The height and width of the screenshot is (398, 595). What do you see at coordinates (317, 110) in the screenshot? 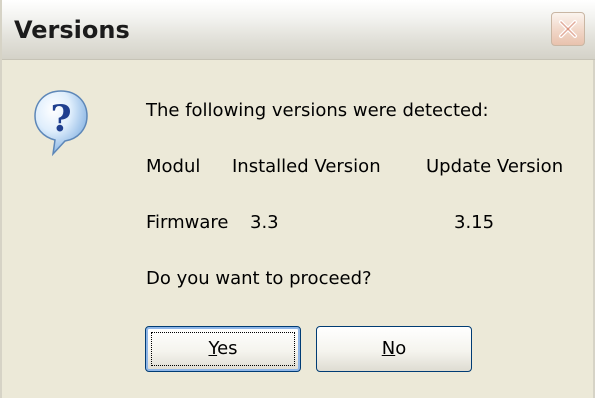
I see `intro-text: The following versions were detected:` at bounding box center [317, 110].